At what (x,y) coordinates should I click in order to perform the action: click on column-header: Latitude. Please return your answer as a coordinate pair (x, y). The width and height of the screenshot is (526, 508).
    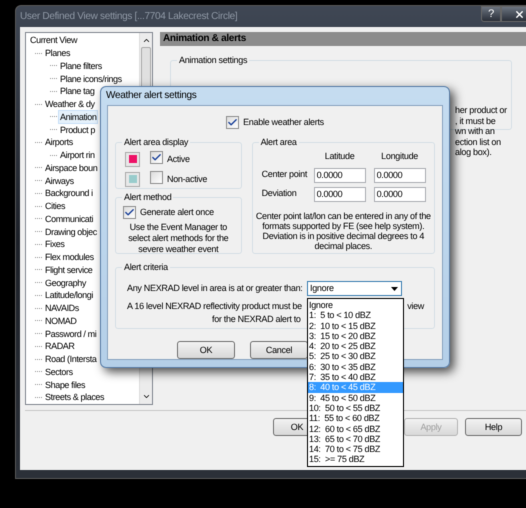
    Looking at the image, I should click on (340, 156).